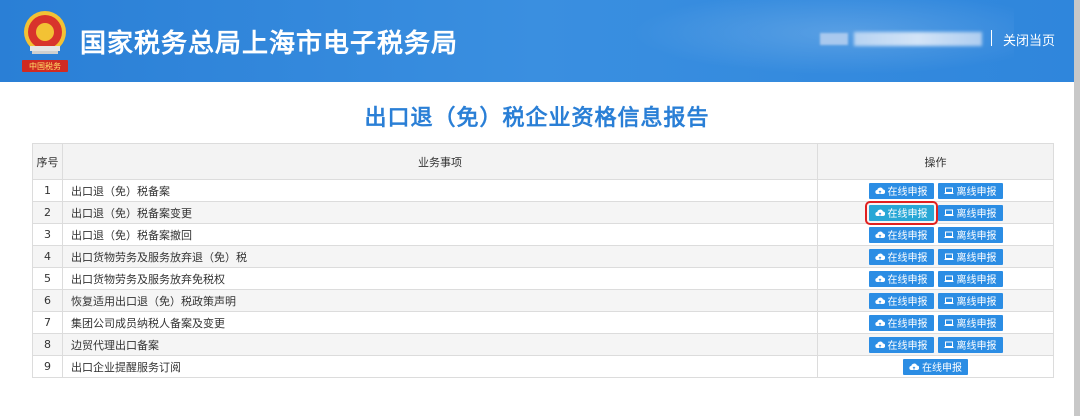 The height and width of the screenshot is (416, 1080). Describe the element at coordinates (1029, 39) in the screenshot. I see `close-page-link: 关闭当页` at that location.